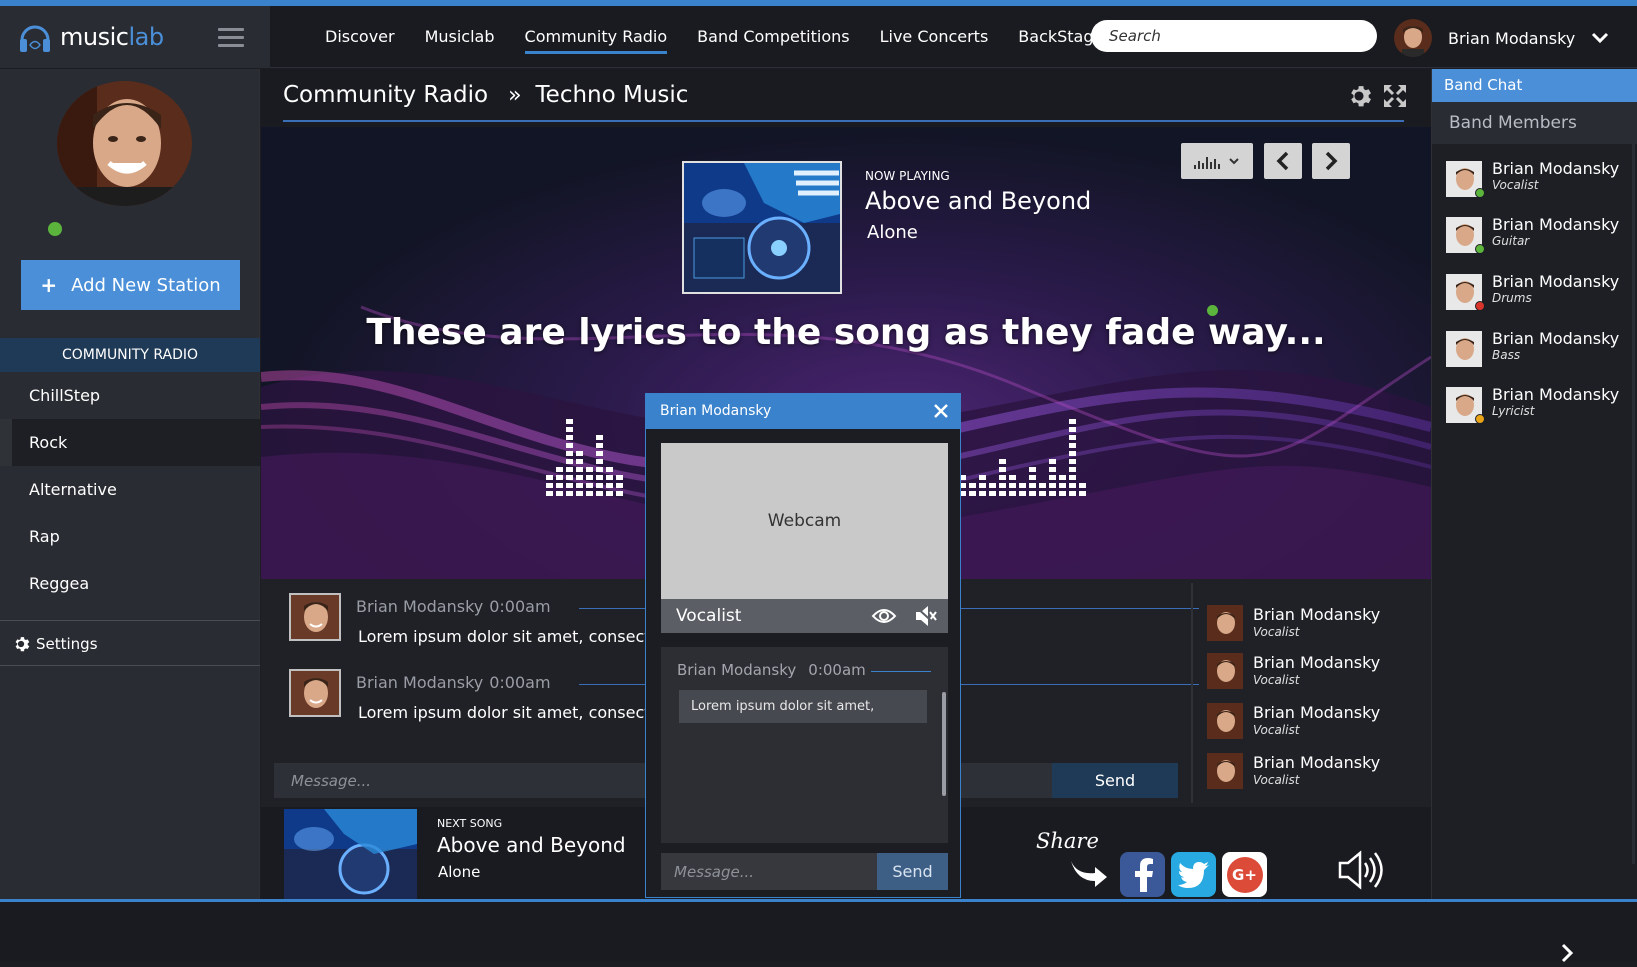 This screenshot has width=1637, height=967. I want to click on online-status-dot, so click(55, 229).